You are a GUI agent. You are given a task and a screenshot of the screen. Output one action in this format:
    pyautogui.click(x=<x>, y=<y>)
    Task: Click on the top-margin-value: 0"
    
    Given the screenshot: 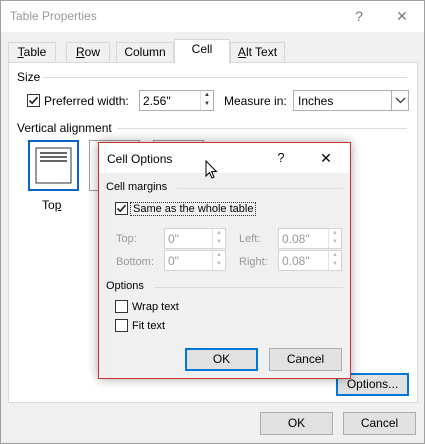 What is the action you would take?
    pyautogui.click(x=173, y=239)
    